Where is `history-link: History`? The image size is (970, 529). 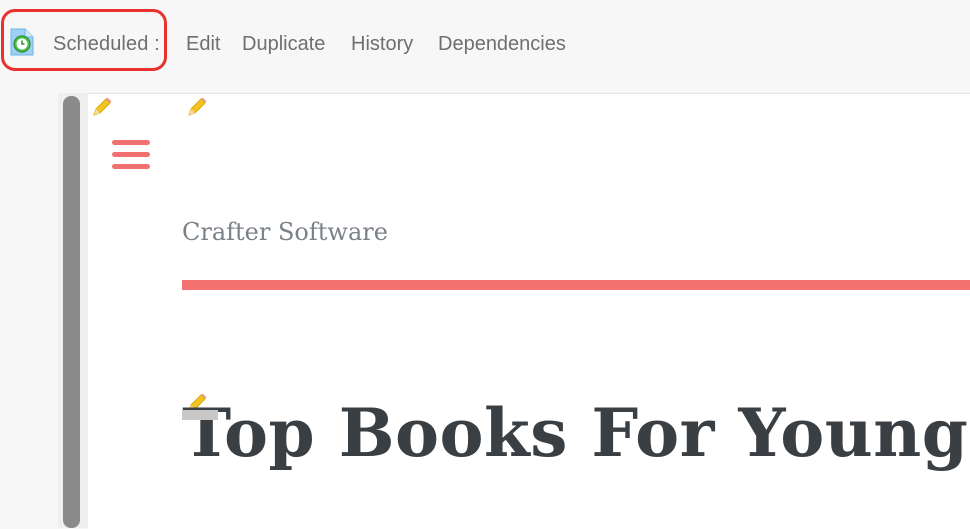
history-link: History is located at coordinates (382, 44).